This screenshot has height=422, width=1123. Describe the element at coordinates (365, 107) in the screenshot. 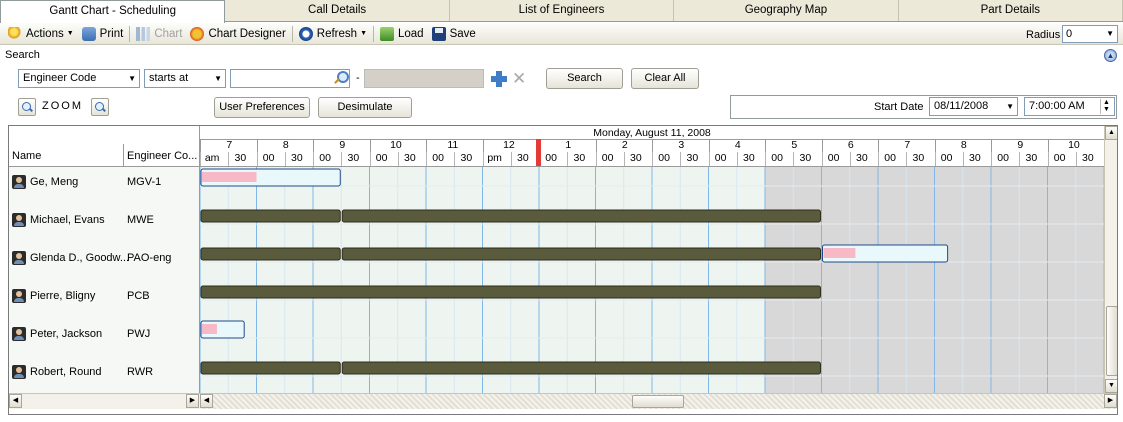

I see `desimulate-button: Desimulate` at that location.